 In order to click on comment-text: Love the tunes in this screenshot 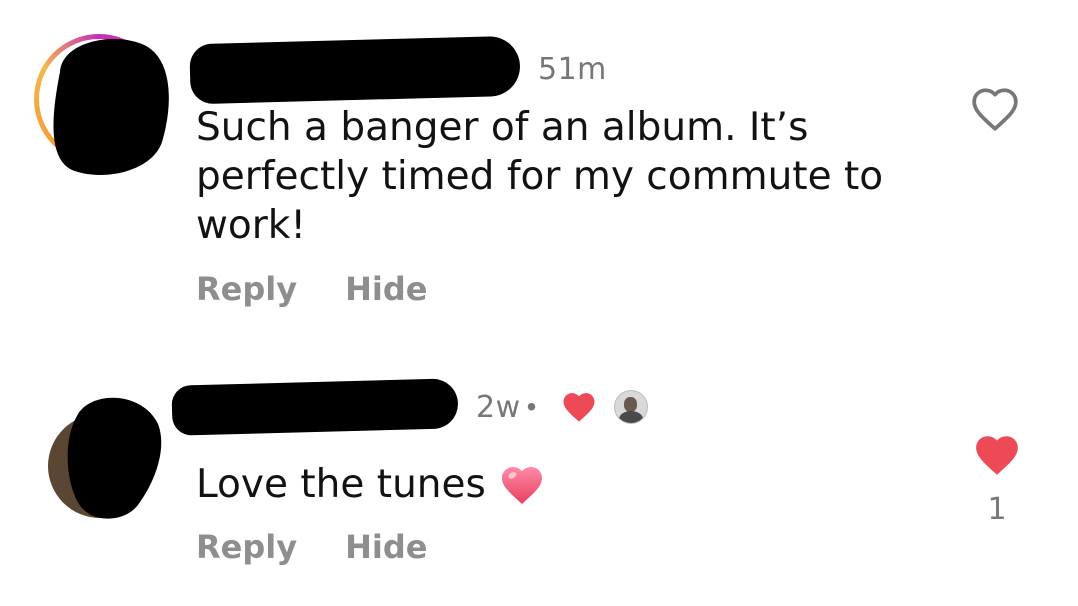, I will do `click(371, 484)`.